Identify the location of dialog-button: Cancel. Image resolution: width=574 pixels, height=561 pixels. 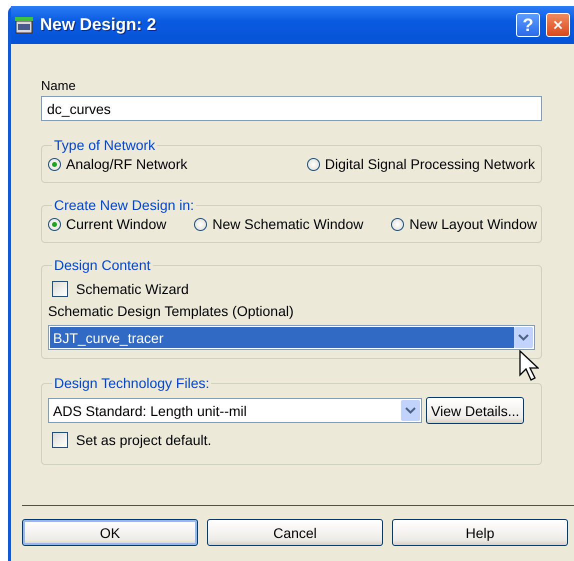
(295, 532).